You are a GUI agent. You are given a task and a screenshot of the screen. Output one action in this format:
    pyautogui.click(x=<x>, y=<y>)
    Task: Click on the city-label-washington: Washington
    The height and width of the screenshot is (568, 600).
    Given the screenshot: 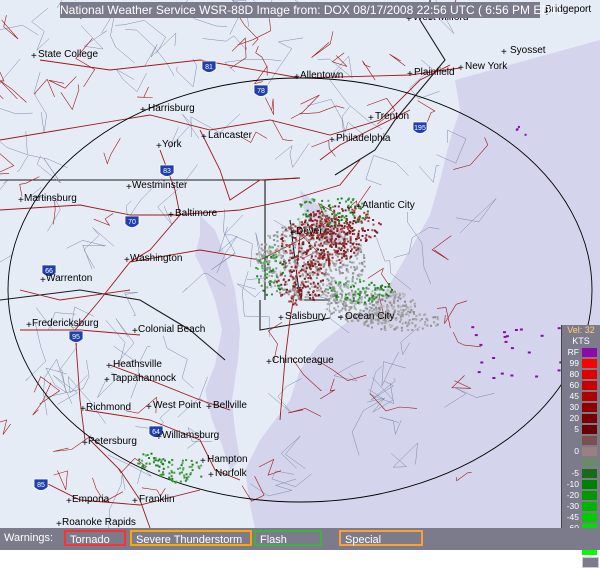 What is the action you would take?
    pyautogui.click(x=156, y=258)
    